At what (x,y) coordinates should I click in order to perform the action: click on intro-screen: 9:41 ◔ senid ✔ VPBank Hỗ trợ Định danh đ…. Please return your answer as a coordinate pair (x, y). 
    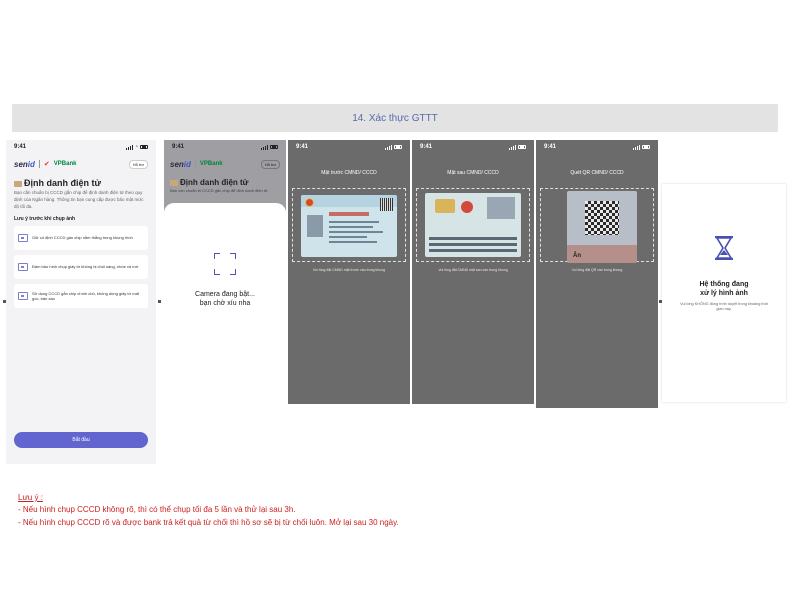
    Looking at the image, I should click on (81, 302).